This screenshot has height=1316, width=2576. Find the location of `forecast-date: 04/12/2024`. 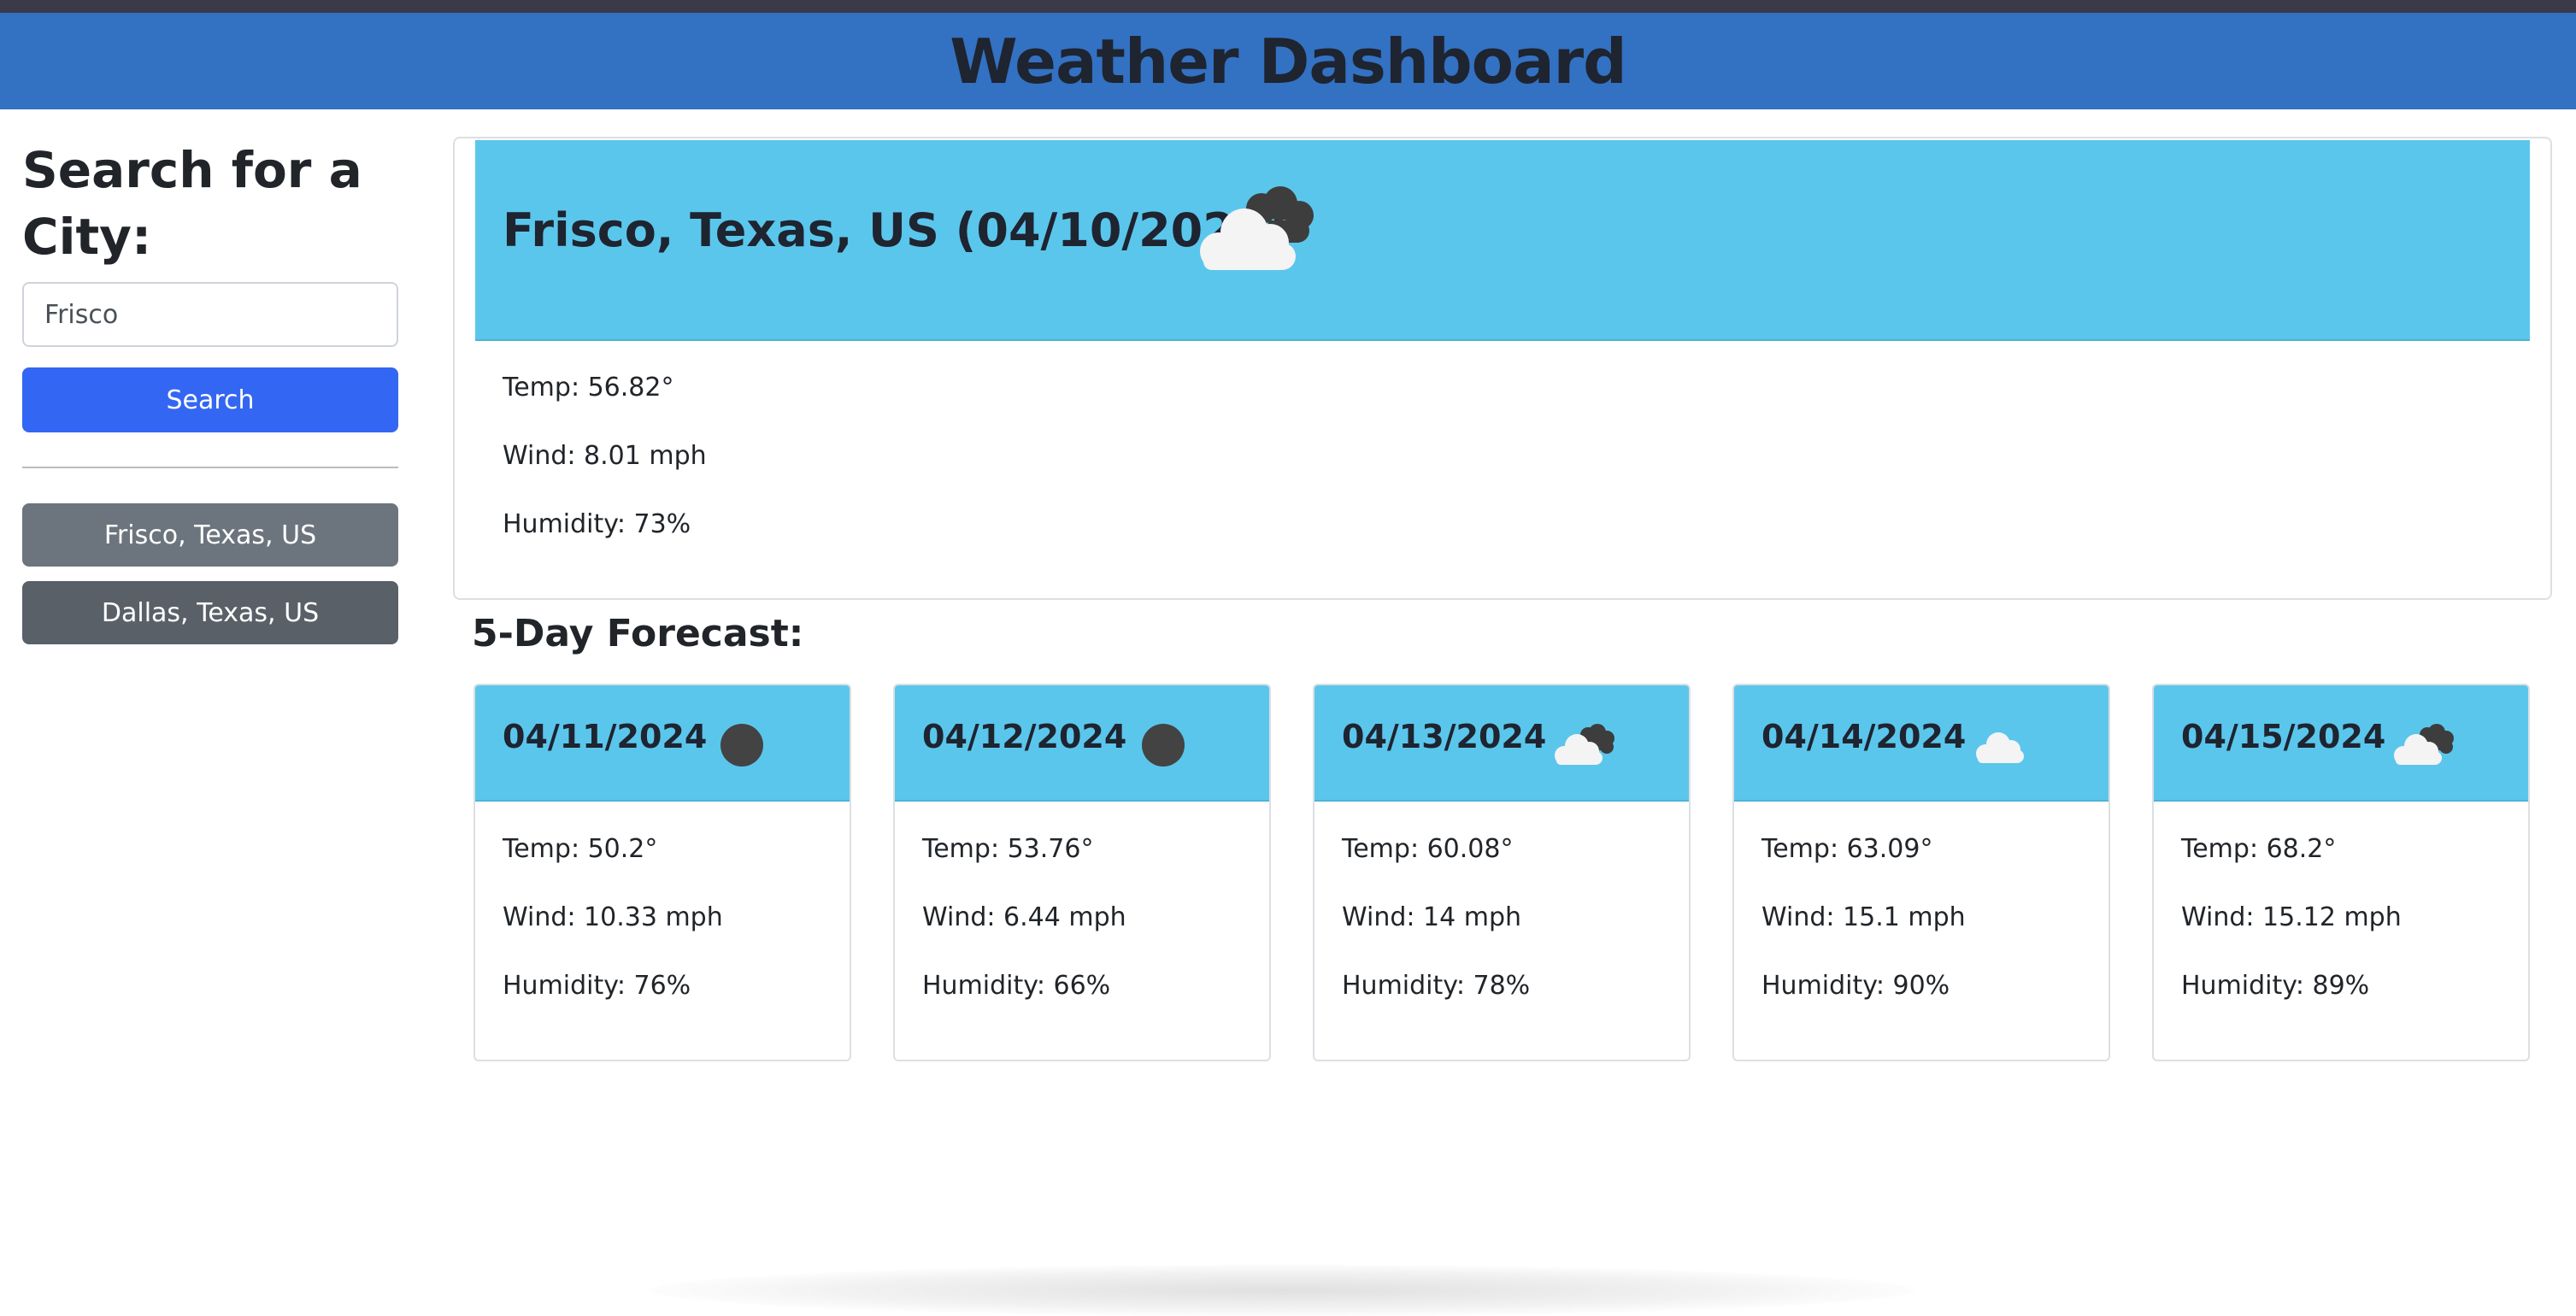

forecast-date: 04/12/2024 is located at coordinates (1024, 736).